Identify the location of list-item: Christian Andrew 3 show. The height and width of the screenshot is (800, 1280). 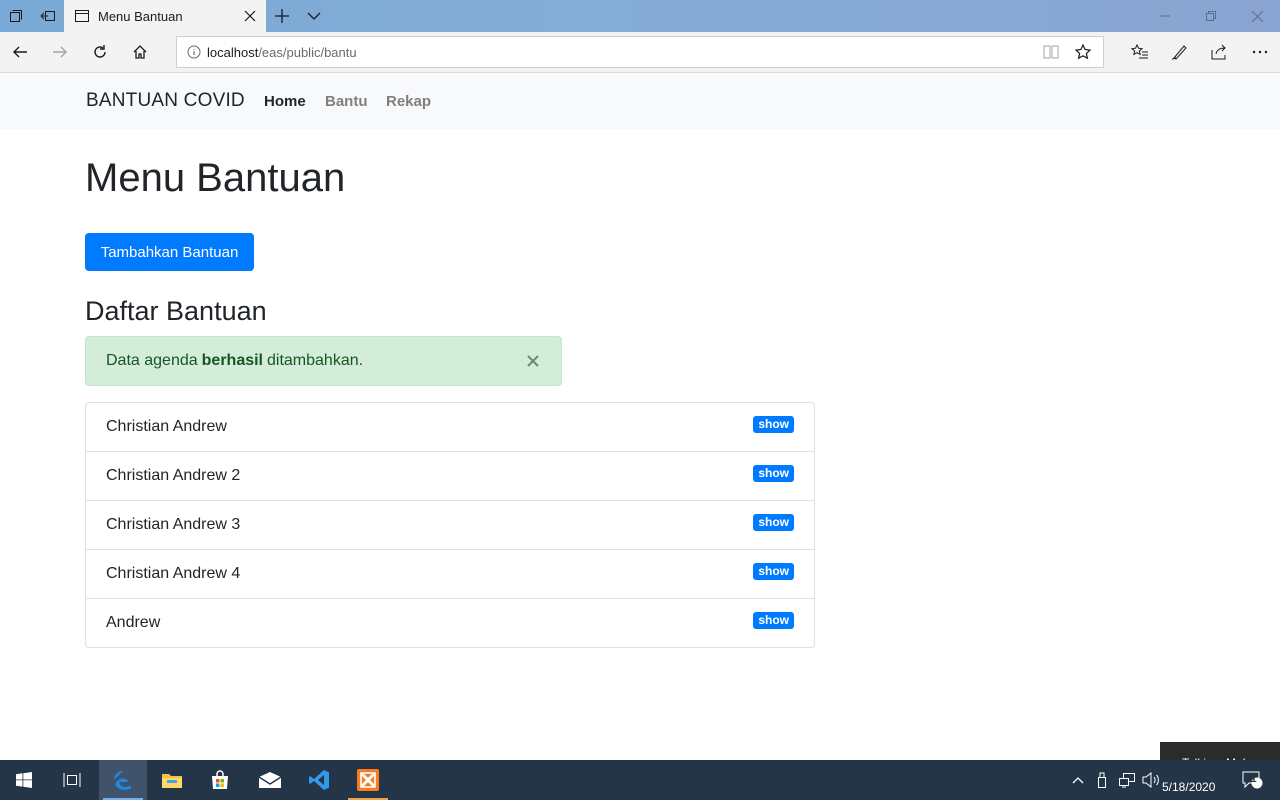
(450, 525).